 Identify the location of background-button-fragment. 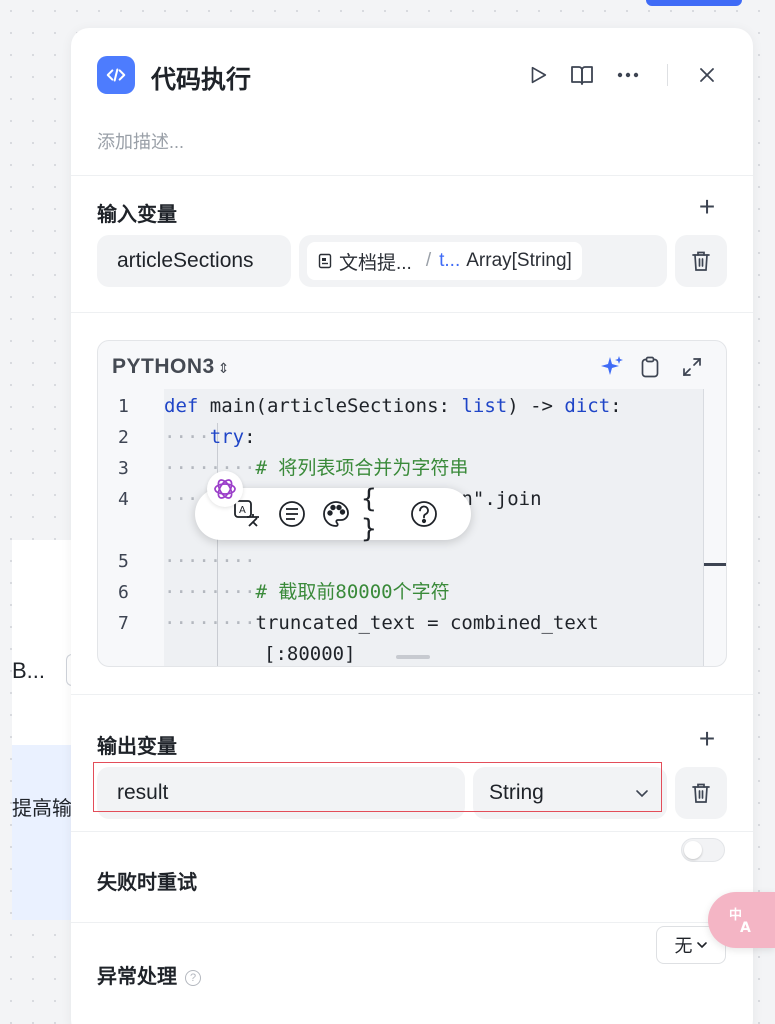
(694, 3).